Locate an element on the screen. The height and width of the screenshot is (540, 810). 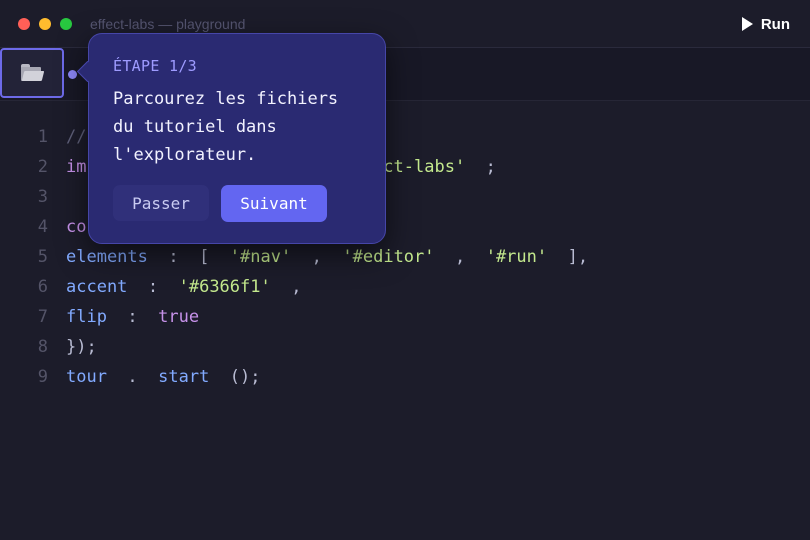
code-token: tour is located at coordinates (86, 377).